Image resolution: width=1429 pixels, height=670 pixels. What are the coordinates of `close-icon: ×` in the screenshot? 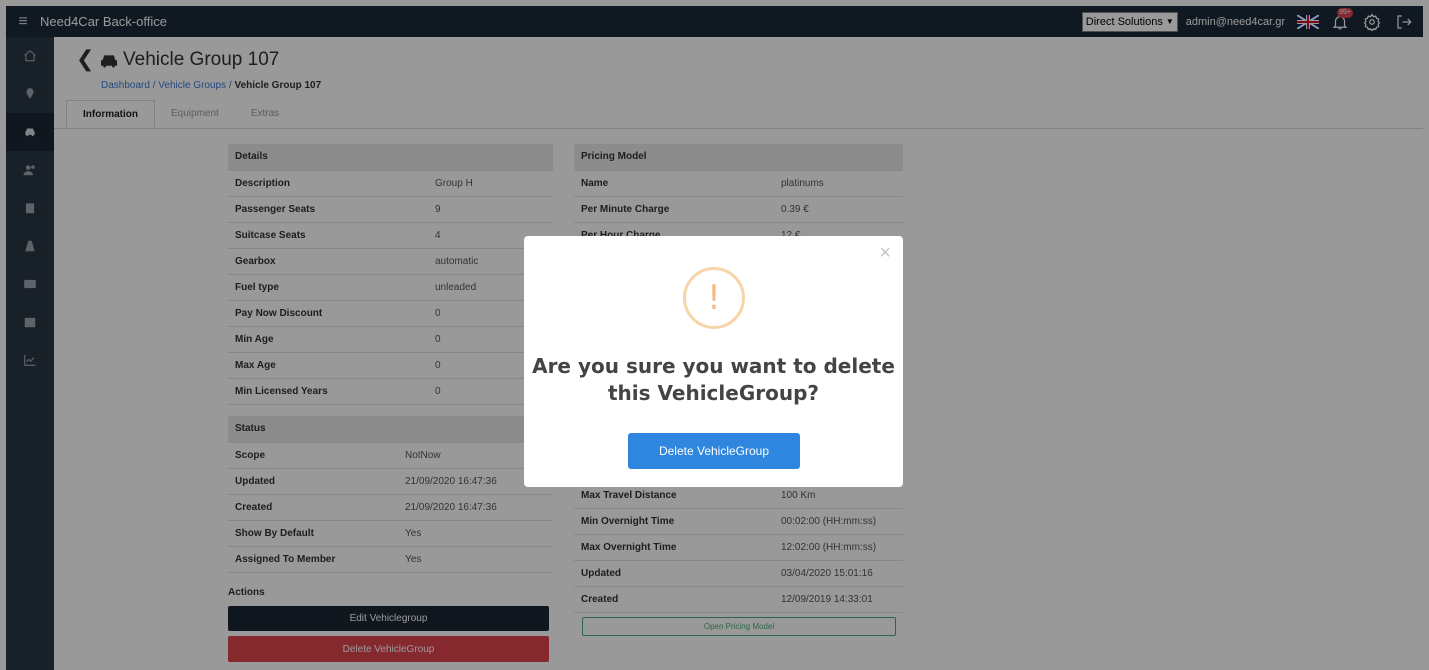 It's located at (885, 253).